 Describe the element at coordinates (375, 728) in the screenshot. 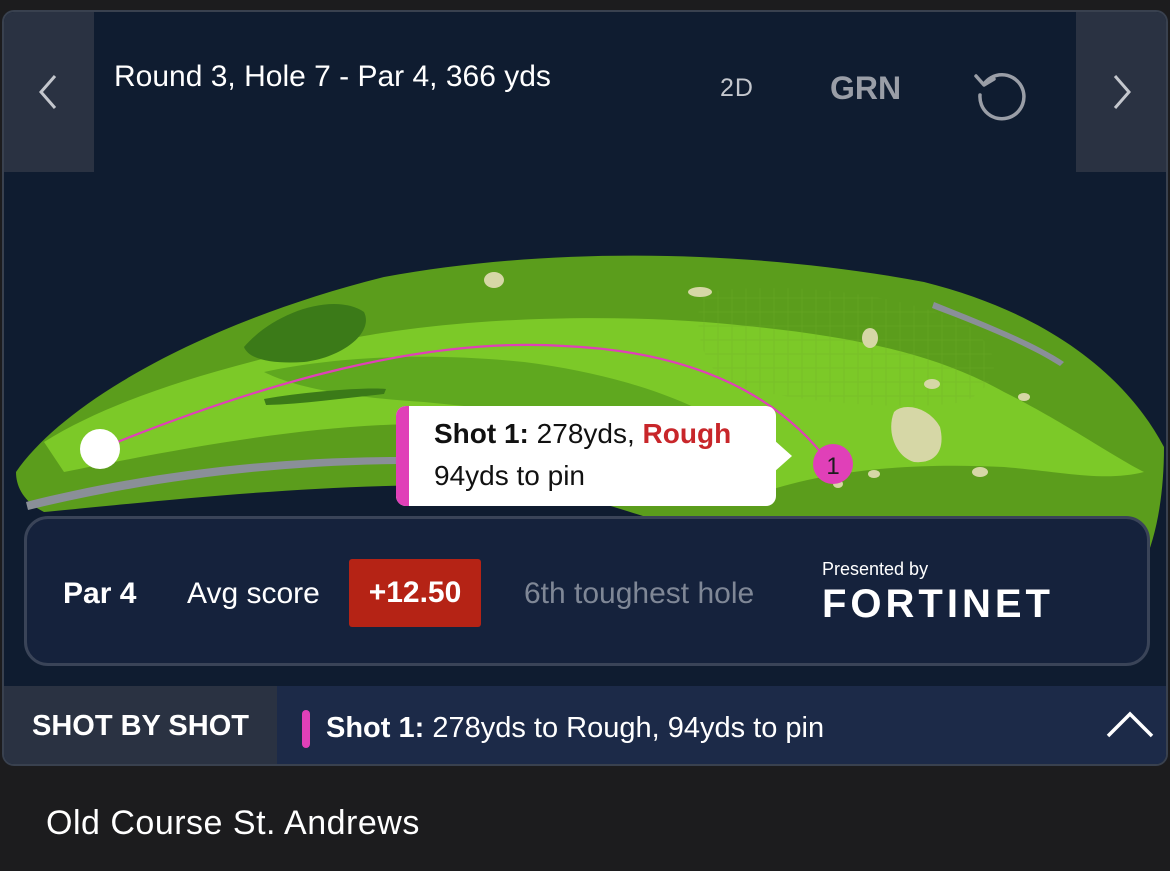

I see `shot-summary-label: Shot 1:` at that location.